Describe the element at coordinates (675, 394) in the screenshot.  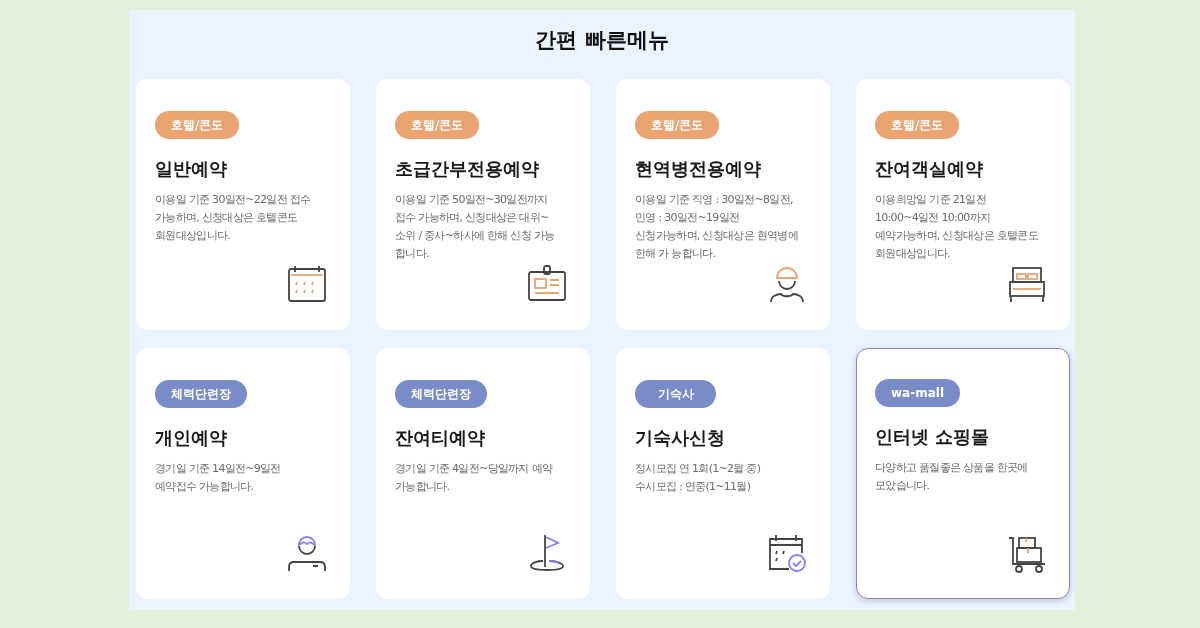
I see `category-tag: 기숙사` at that location.